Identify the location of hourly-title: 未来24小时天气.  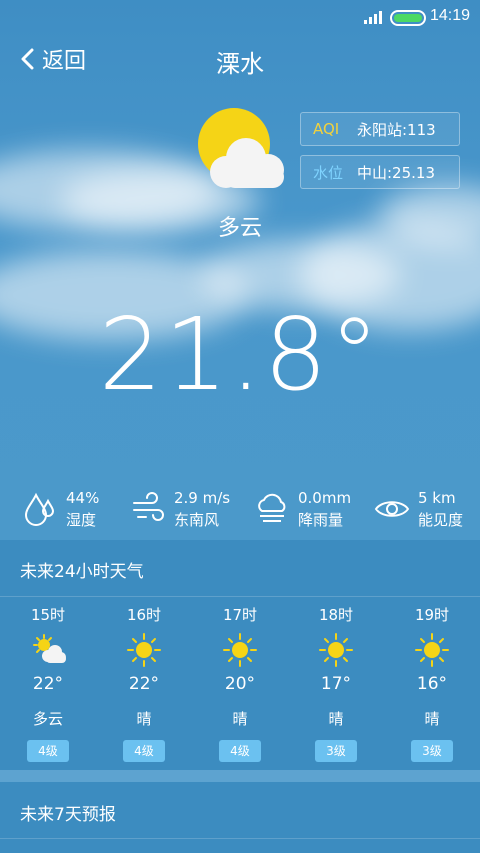
(82, 572).